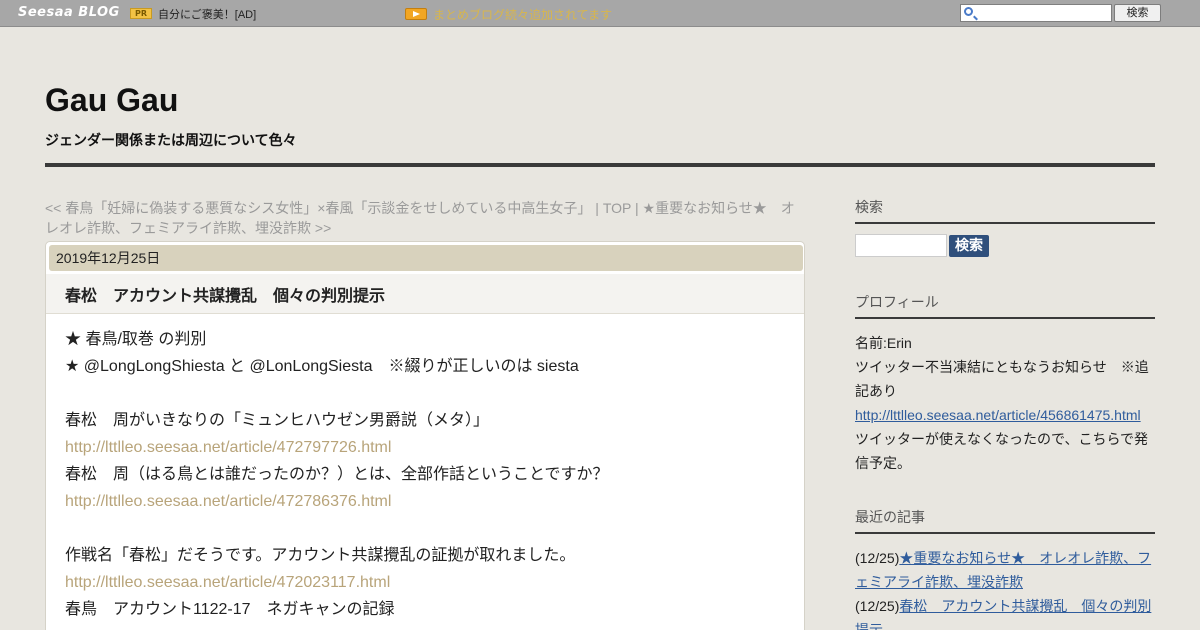 The image size is (1200, 630). I want to click on article-title: 春松 アカウント共謀攪乱 個々の判別提示, so click(225, 294).